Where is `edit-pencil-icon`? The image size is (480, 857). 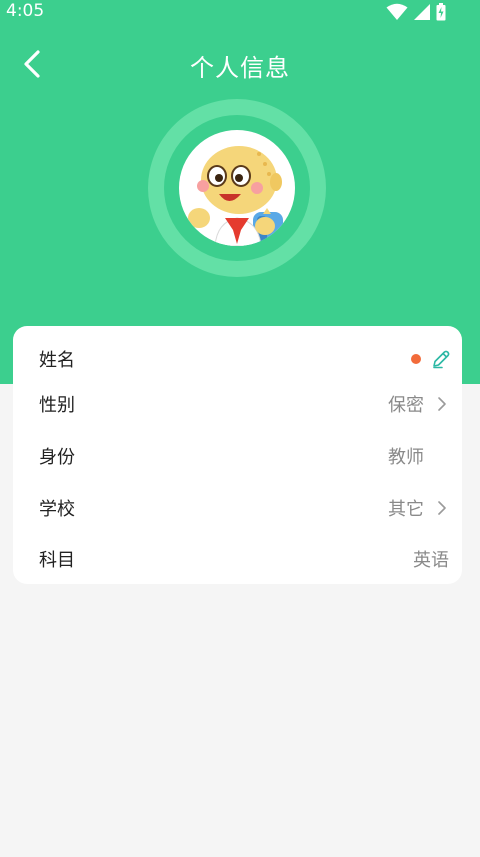
edit-pencil-icon is located at coordinates (441, 359).